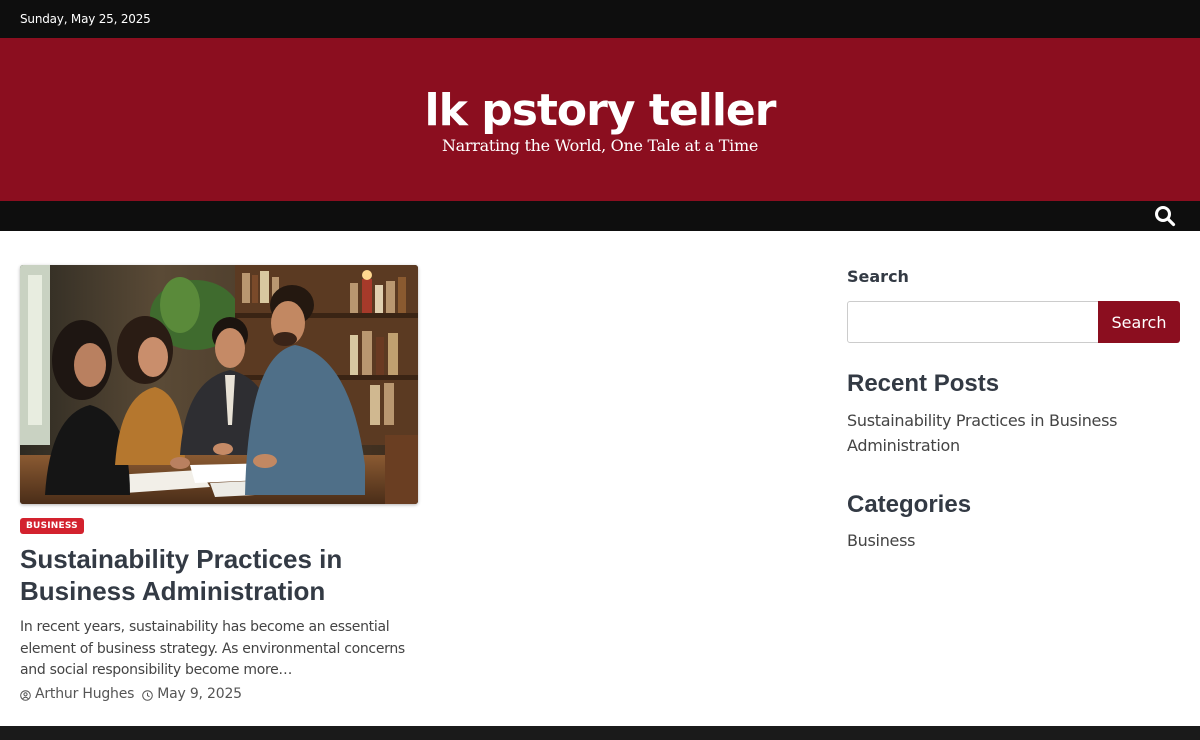 This screenshot has width=1200, height=740. Describe the element at coordinates (909, 504) in the screenshot. I see `categories-heading: Categories` at that location.